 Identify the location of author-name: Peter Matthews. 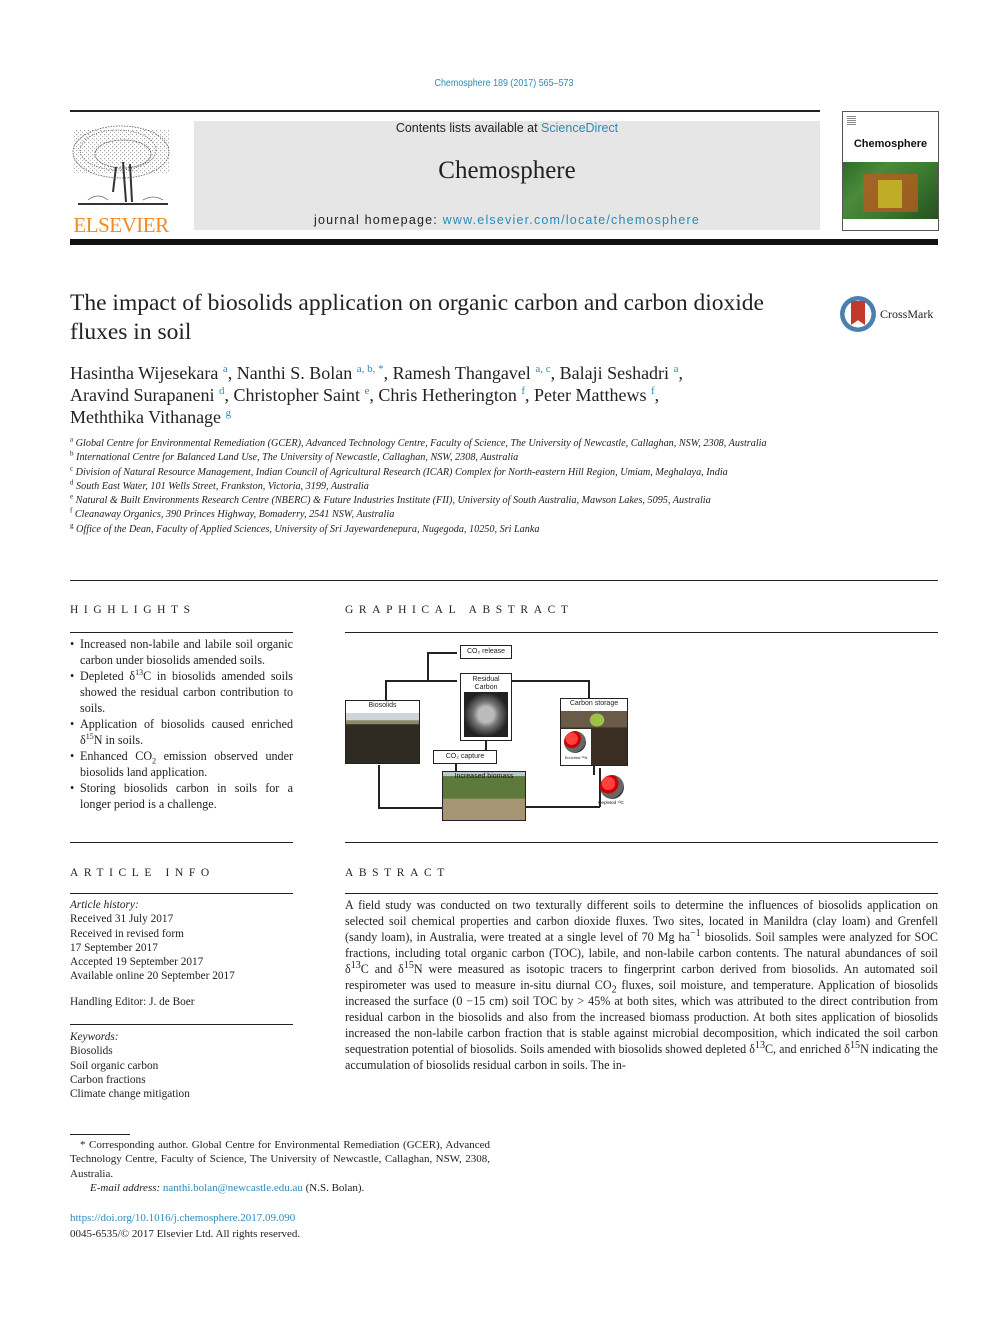
(590, 395).